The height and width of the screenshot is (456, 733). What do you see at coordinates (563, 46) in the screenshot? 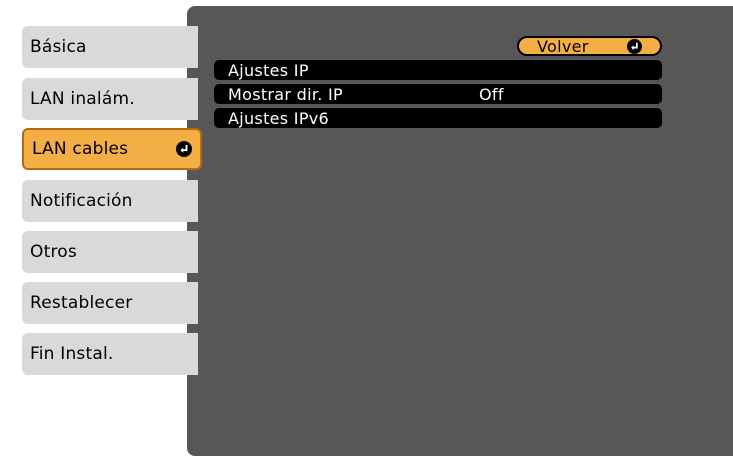
I see `back-button-label: Volver` at bounding box center [563, 46].